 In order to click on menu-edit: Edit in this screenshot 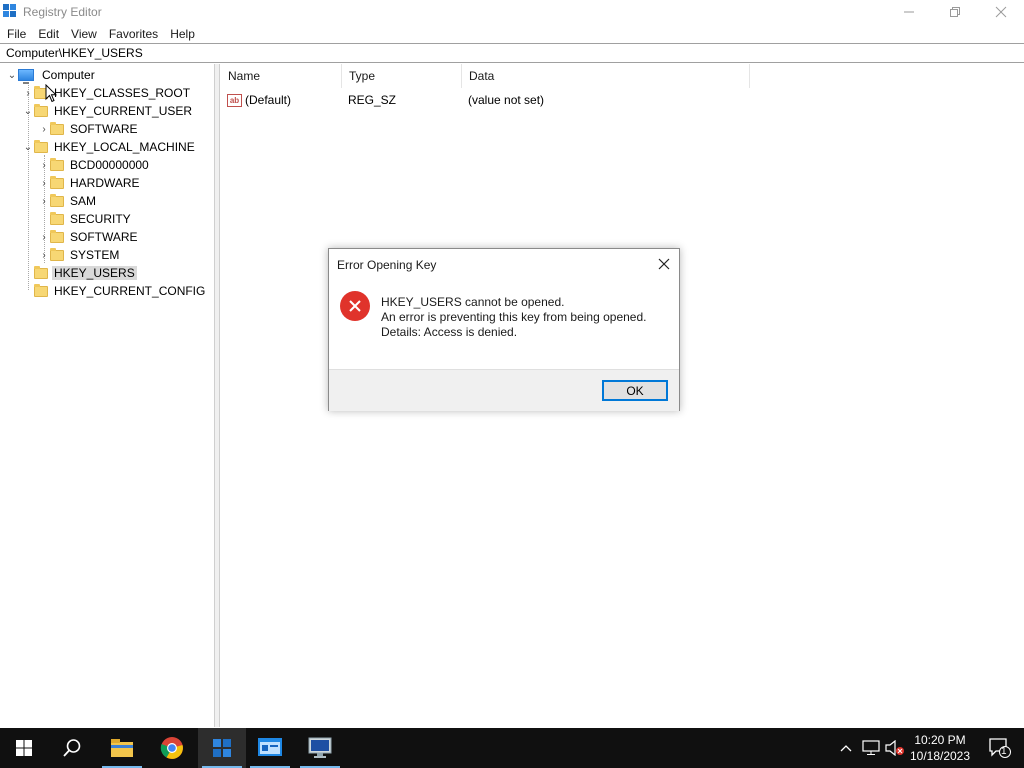, I will do `click(48, 34)`.